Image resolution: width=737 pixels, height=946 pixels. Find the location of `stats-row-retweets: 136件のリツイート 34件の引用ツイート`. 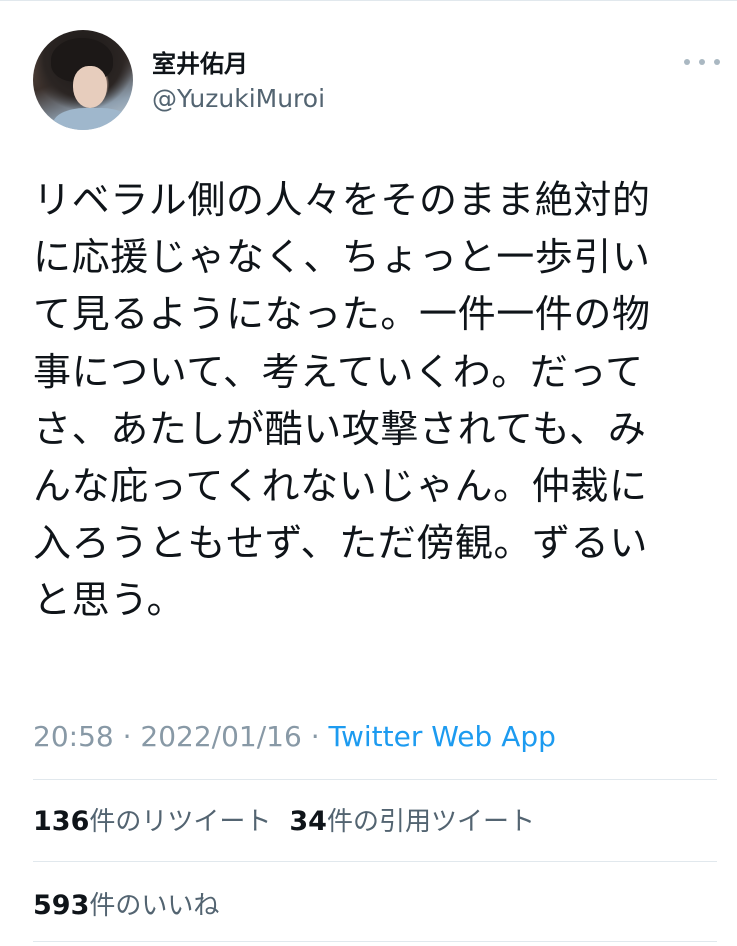

stats-row-retweets: 136件のリツイート 34件の引用ツイート is located at coordinates (293, 819).